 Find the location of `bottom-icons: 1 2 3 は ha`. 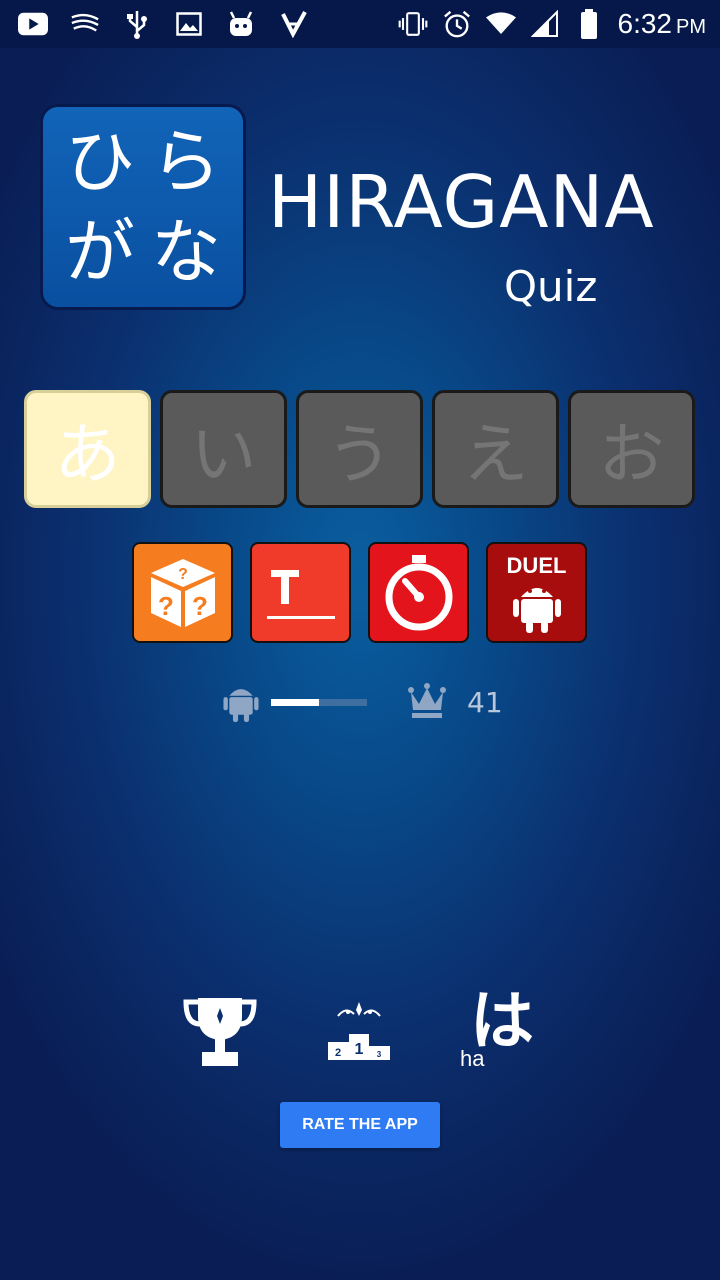

bottom-icons: 1 2 3 は ha is located at coordinates (365, 1035).